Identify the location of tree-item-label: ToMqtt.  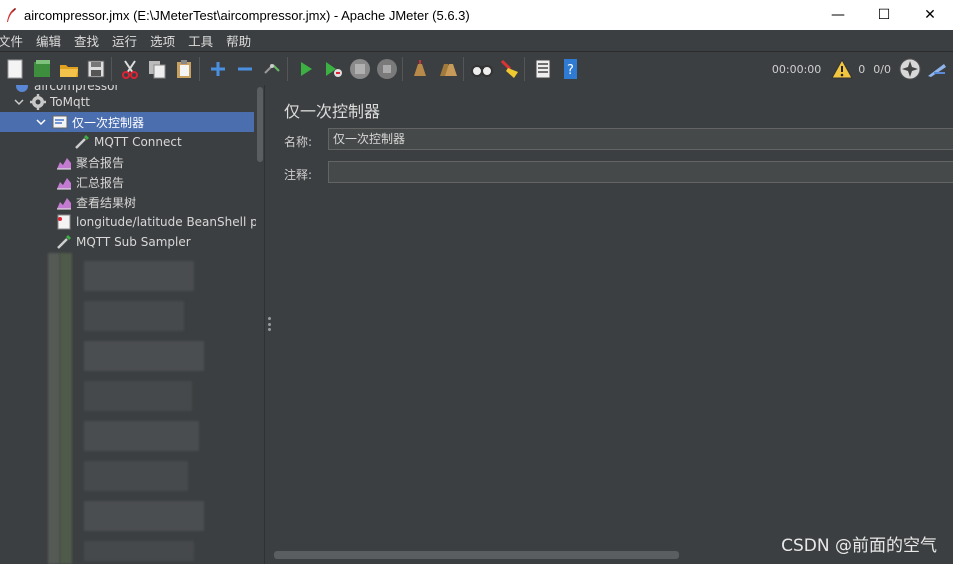
(70, 102).